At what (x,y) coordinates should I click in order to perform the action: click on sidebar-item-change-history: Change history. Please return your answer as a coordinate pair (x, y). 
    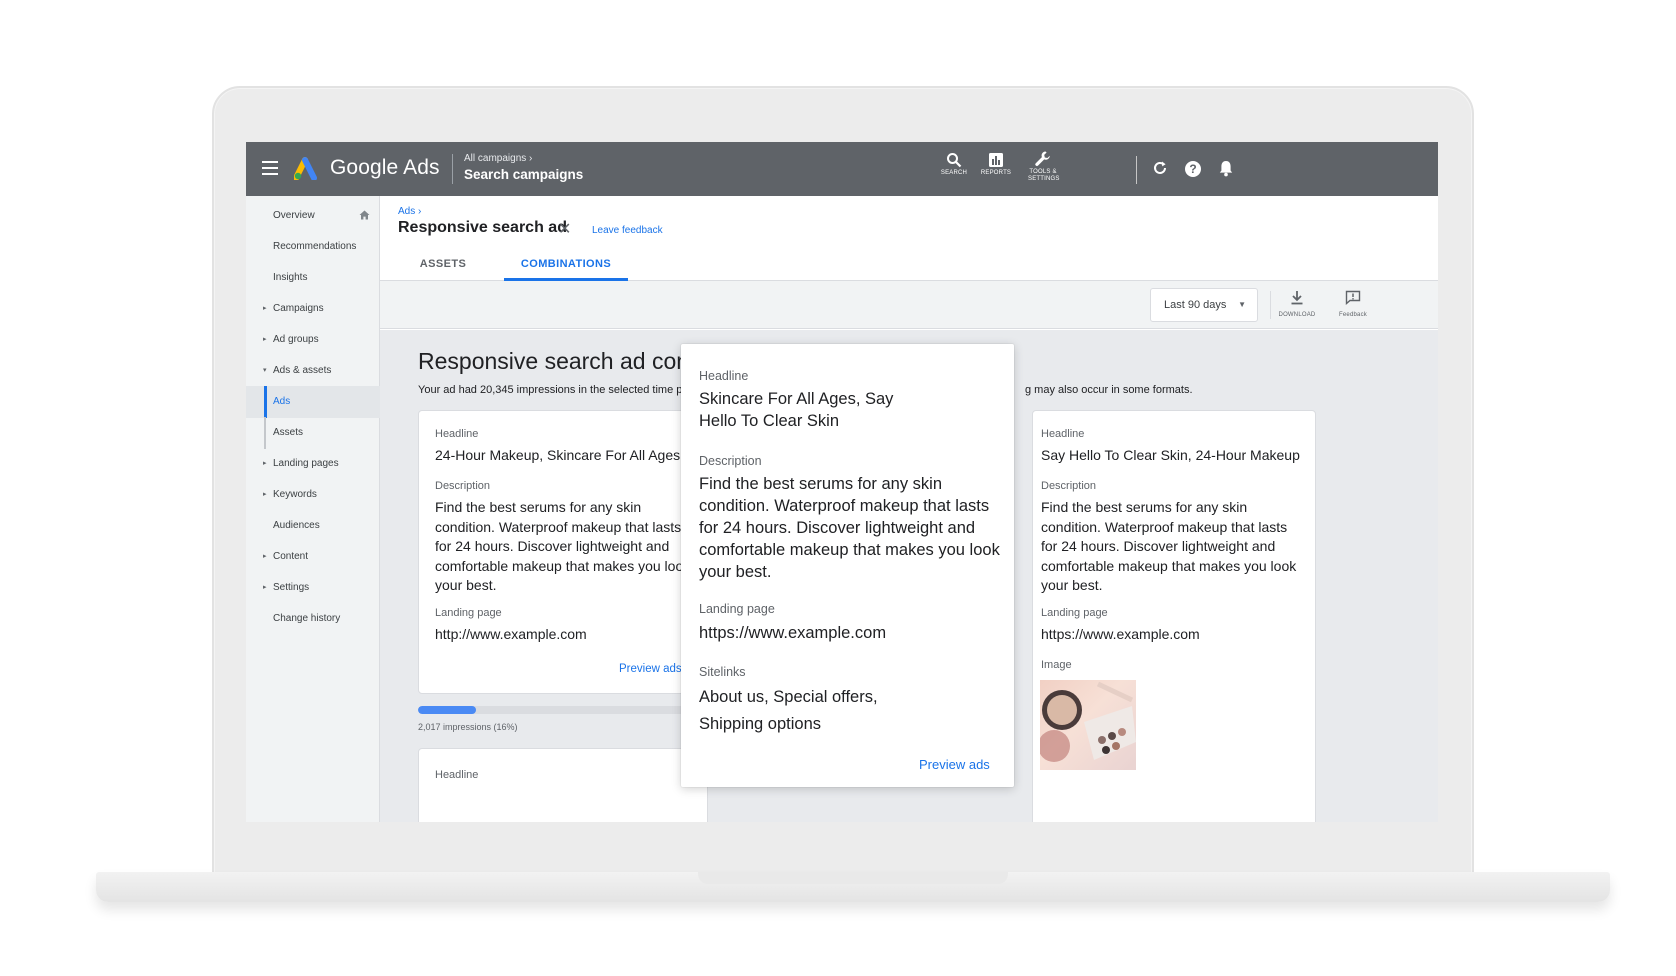
    Looking at the image, I should click on (313, 619).